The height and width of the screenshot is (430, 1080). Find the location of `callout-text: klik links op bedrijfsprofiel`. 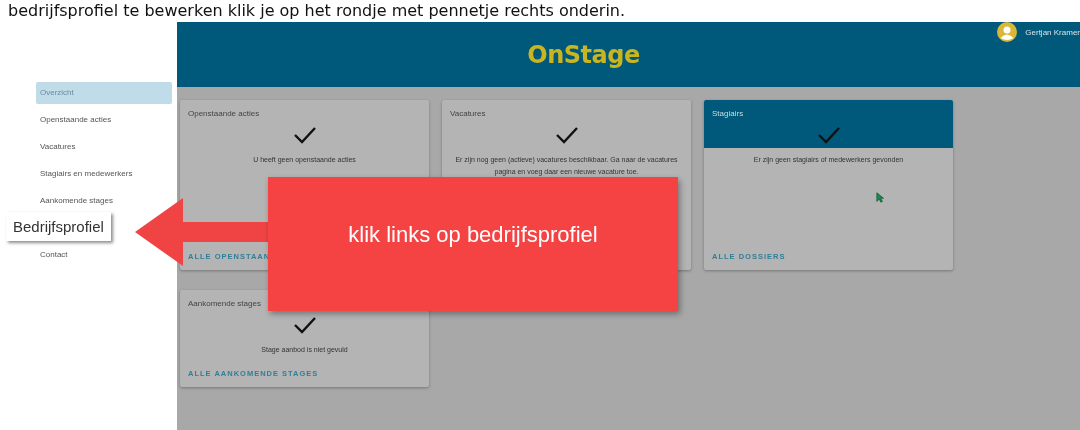

callout-text: klik links op bedrijfsprofiel is located at coordinates (473, 235).